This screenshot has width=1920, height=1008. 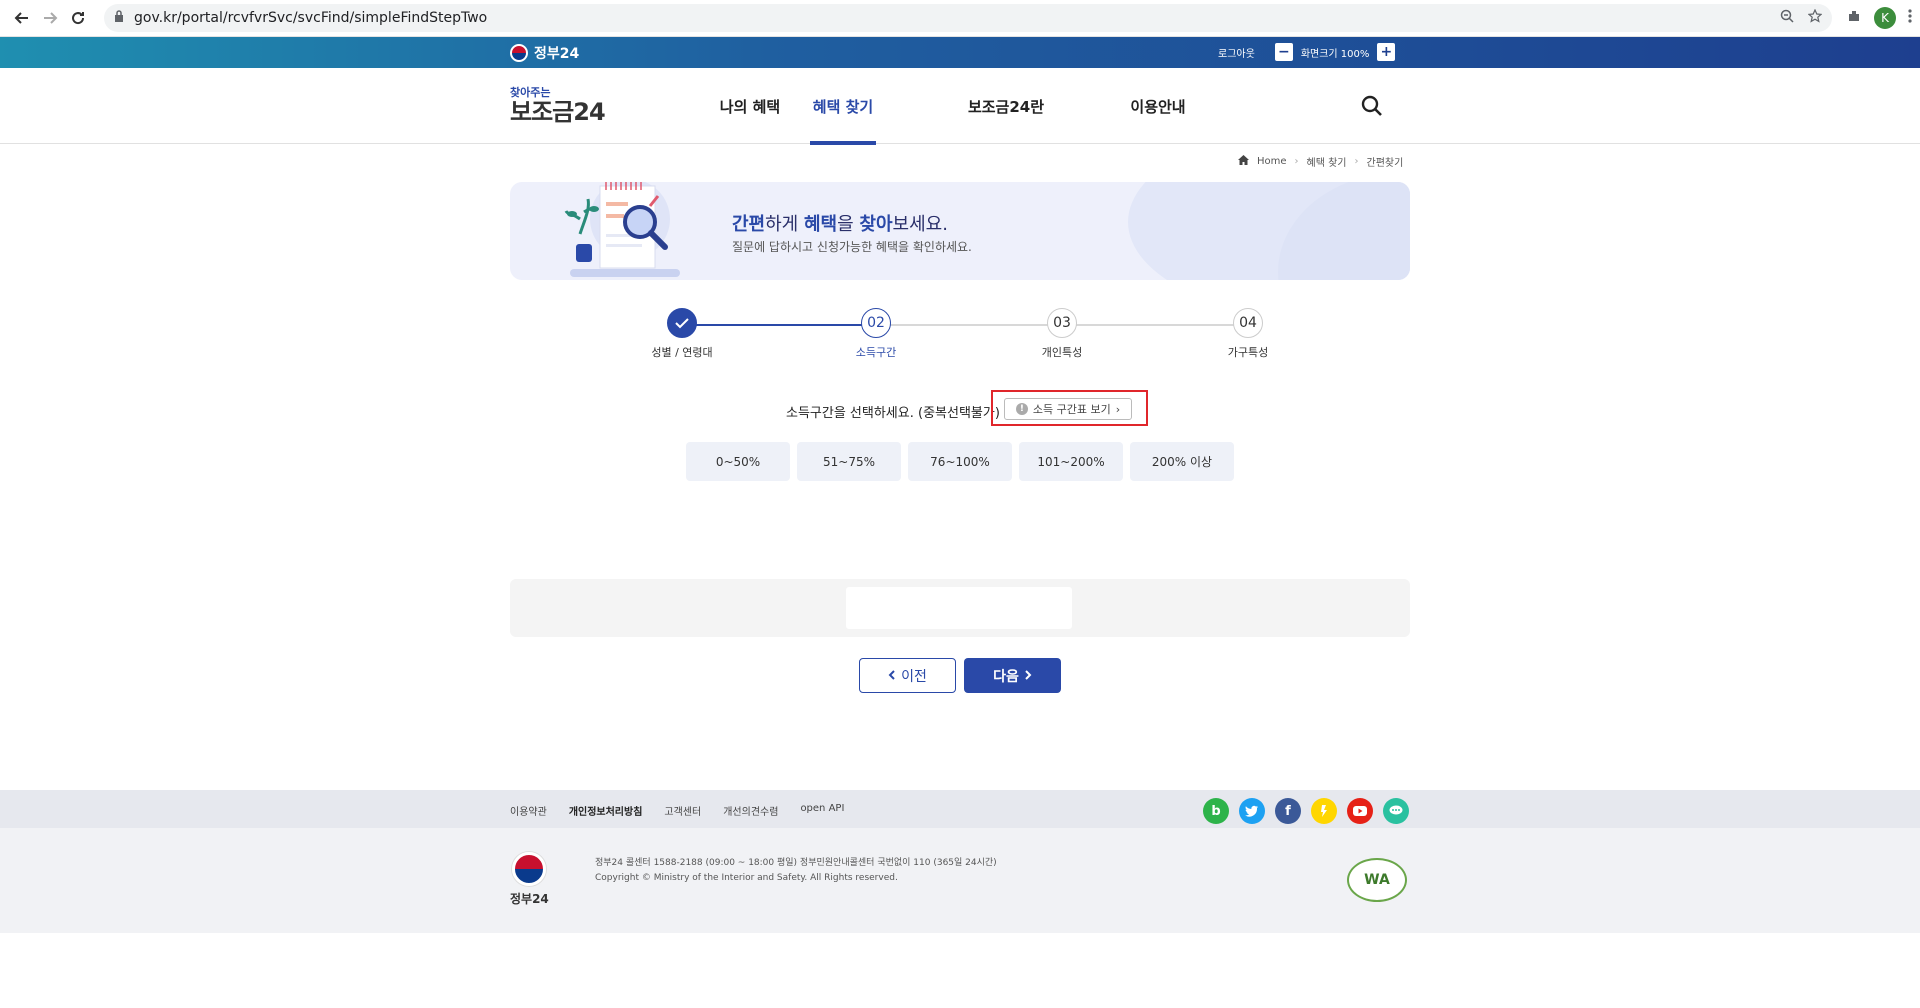 I want to click on step-4-label: 가구특성, so click(x=1248, y=352).